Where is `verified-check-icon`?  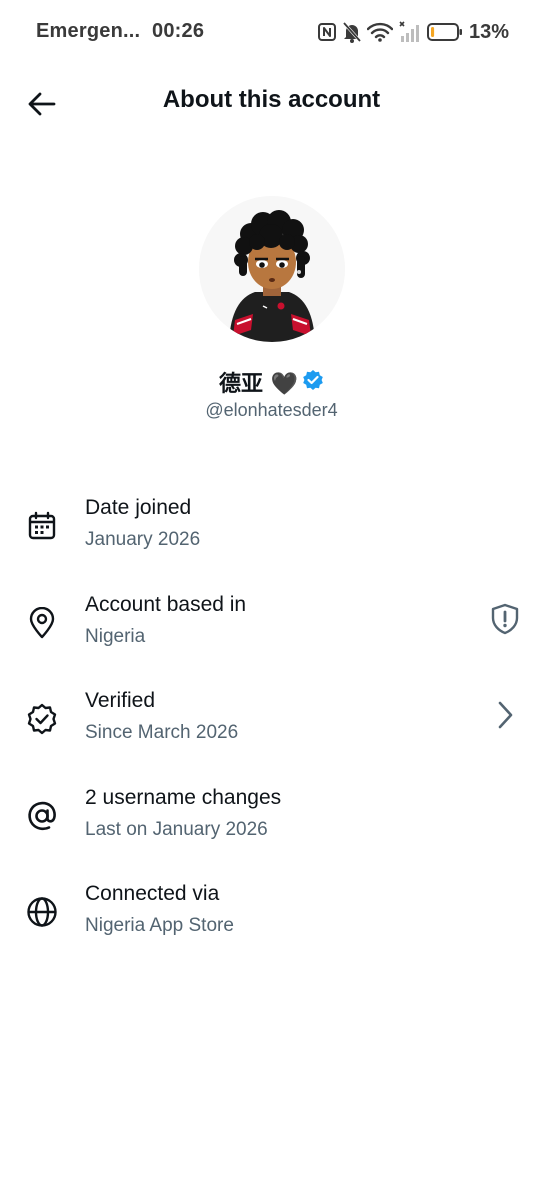
verified-check-icon is located at coordinates (42, 719).